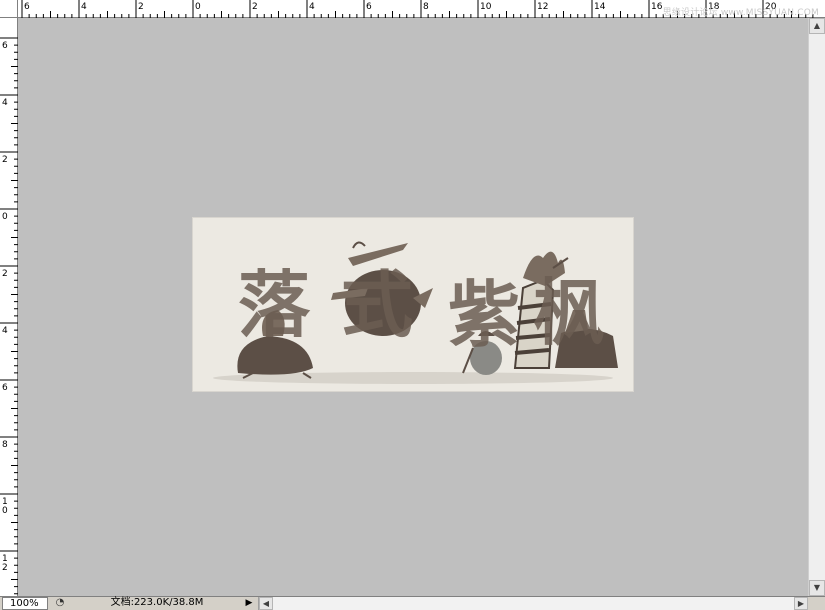 The image size is (825, 610). I want to click on scroll-left-arrow-icon: ◀, so click(266, 603).